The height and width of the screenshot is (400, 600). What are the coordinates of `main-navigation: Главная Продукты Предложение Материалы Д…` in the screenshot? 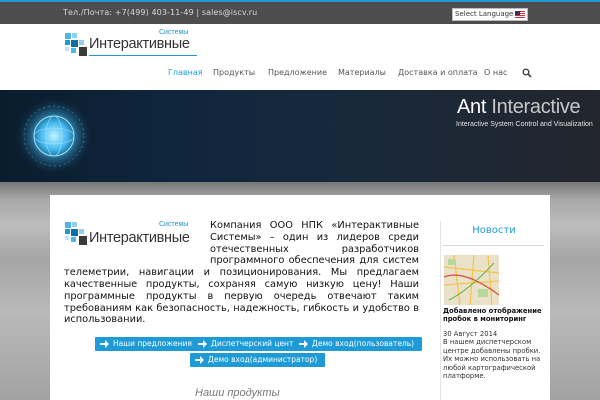 It's located at (300, 77).